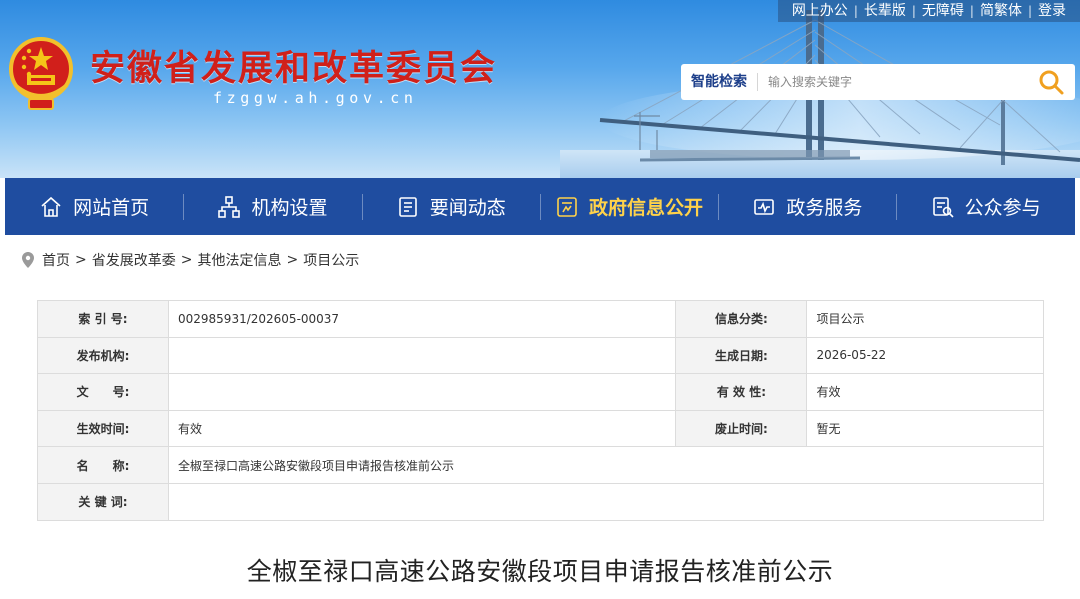 The image size is (1080, 599). I want to click on nav-item-participation: 公众参与, so click(985, 206).